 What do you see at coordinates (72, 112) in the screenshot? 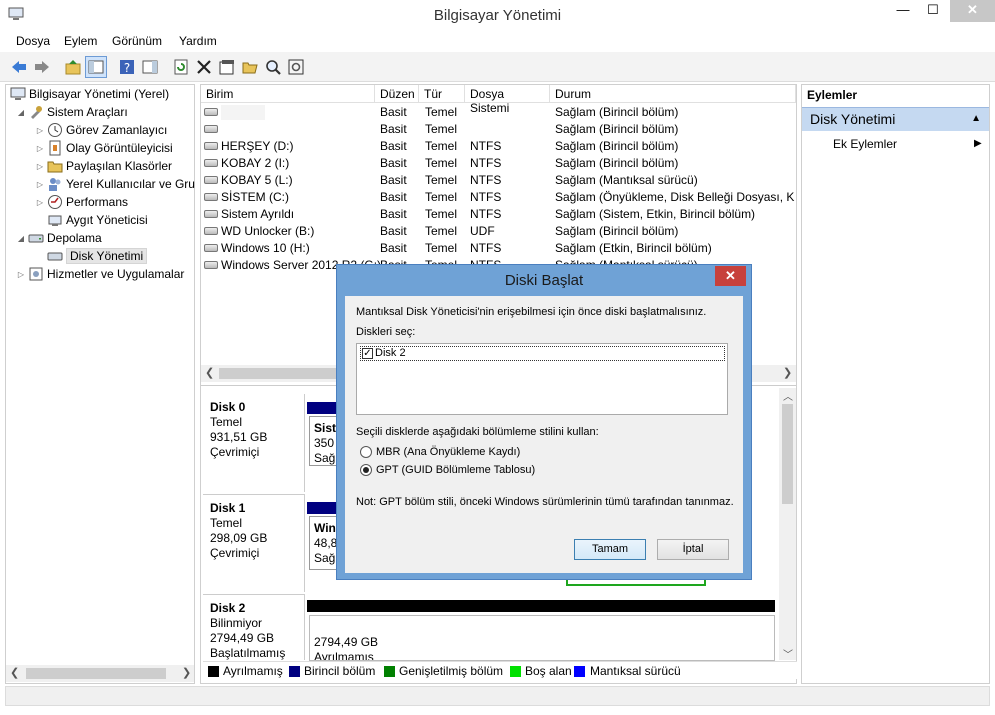
I see `tree-item-system-tools: ◢ Sistem Araçları` at bounding box center [72, 112].